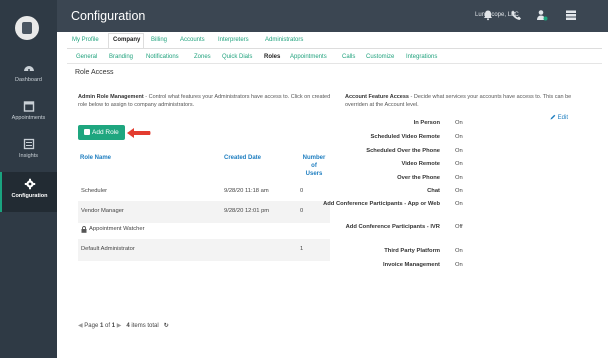  Describe the element at coordinates (162, 57) in the screenshot. I see `subtab-notifications: Notifications` at that location.